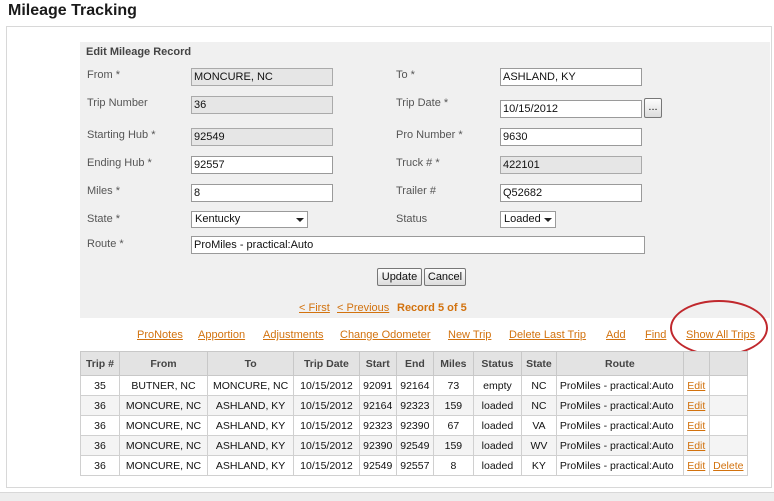 The height and width of the screenshot is (501, 774). What do you see at coordinates (377, 465) in the screenshot?
I see `start-cell: 92549` at bounding box center [377, 465].